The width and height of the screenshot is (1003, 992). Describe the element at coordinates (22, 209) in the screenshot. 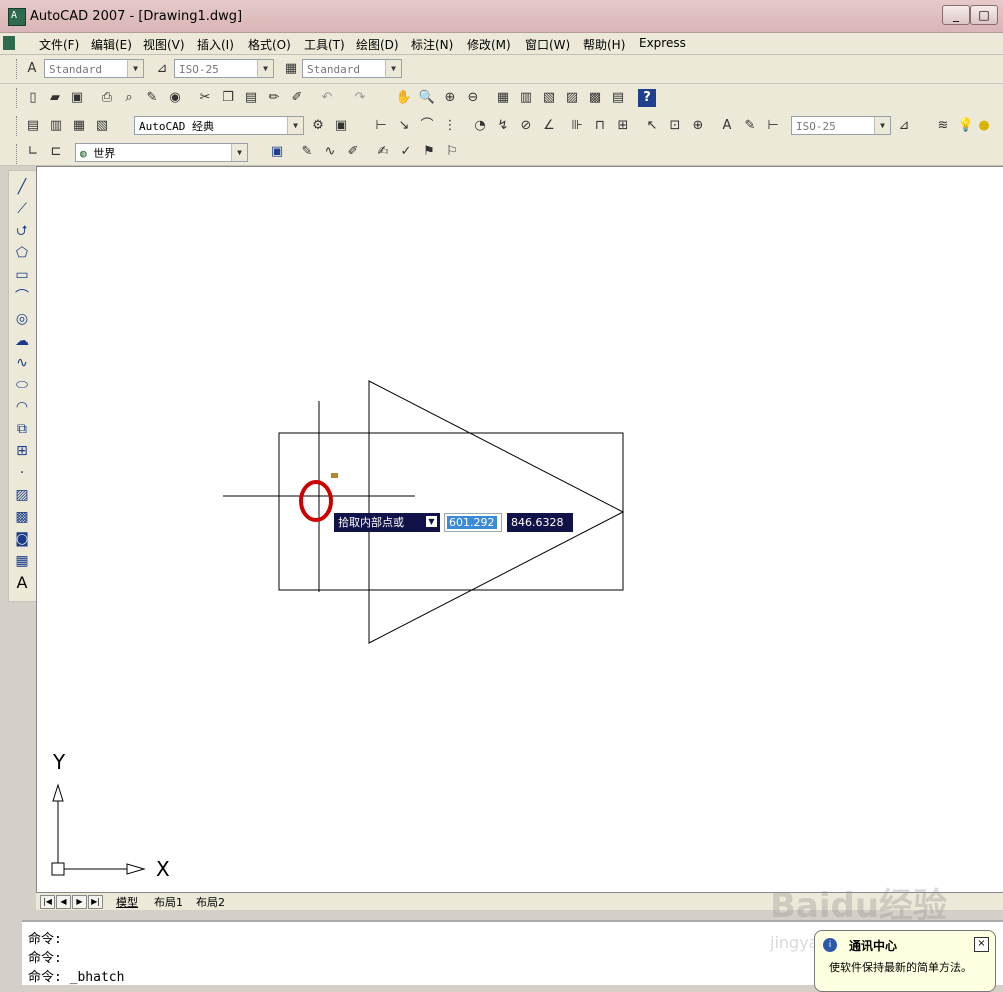

I see `construction-line-icon: ⟋` at that location.